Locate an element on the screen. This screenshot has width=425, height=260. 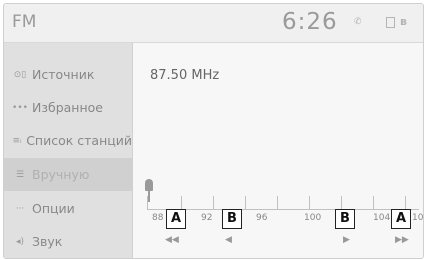
scale-label: 88 is located at coordinates (158, 218).